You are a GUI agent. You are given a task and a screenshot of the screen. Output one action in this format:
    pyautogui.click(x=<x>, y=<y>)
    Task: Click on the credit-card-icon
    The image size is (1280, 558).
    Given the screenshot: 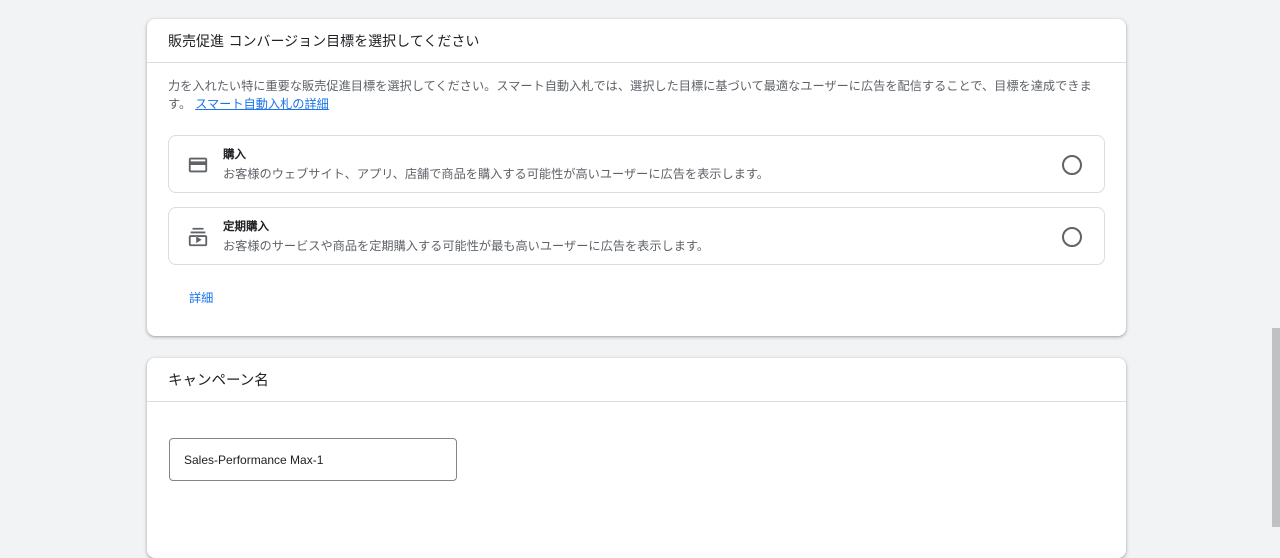 What is the action you would take?
    pyautogui.click(x=198, y=165)
    